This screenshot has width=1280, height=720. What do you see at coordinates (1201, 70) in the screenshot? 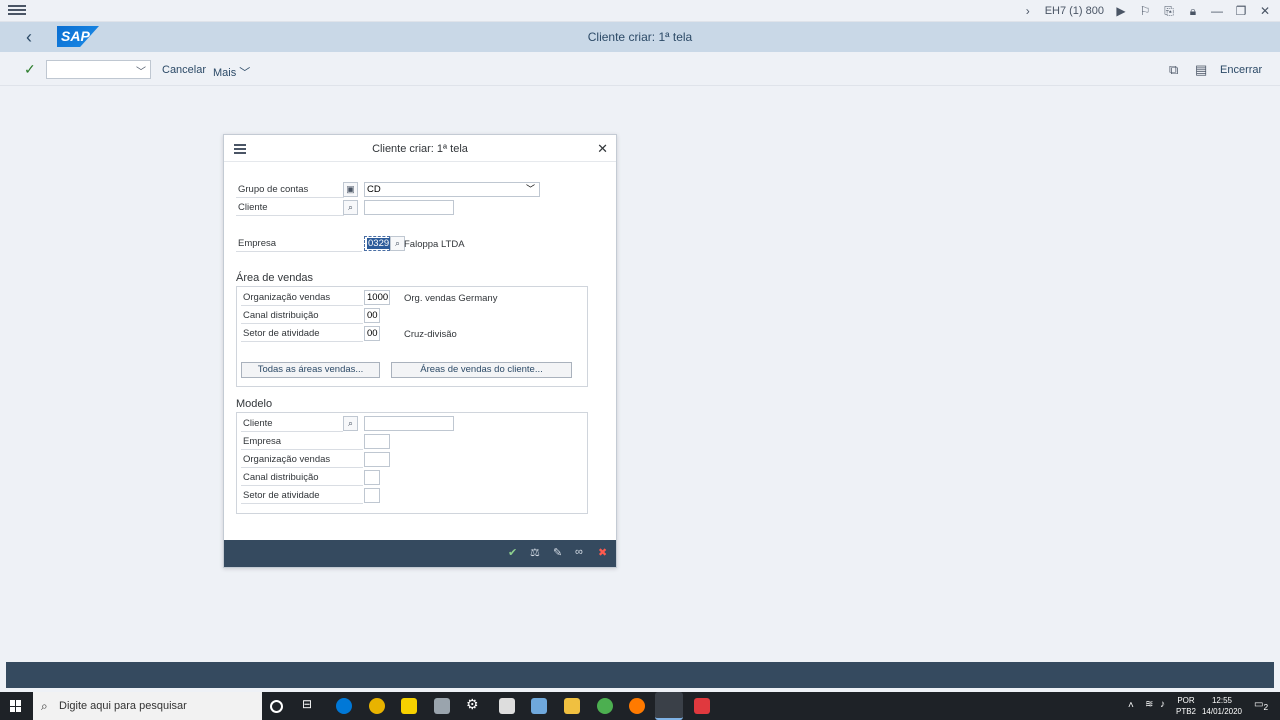
I see `window-icon: ▤` at bounding box center [1201, 70].